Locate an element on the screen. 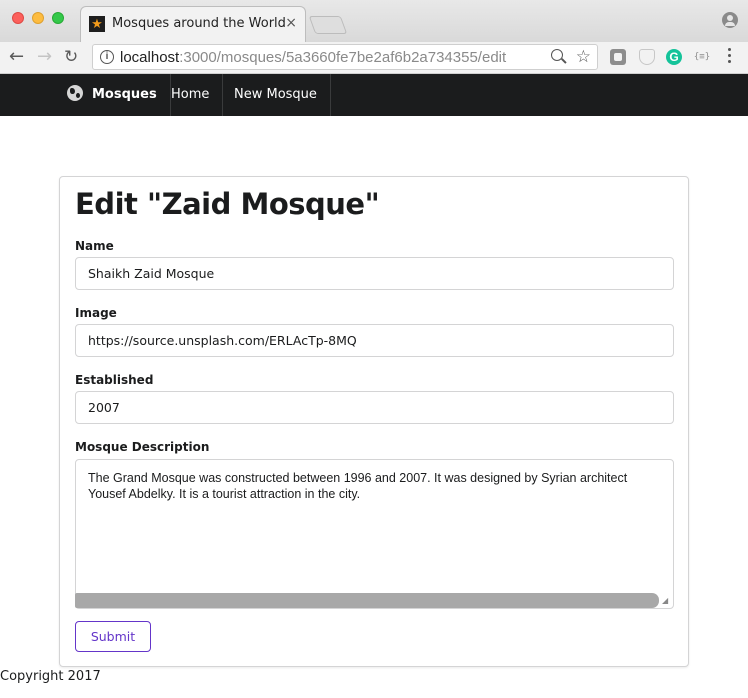  resize-handle-icon: ◢ is located at coordinates (667, 601).